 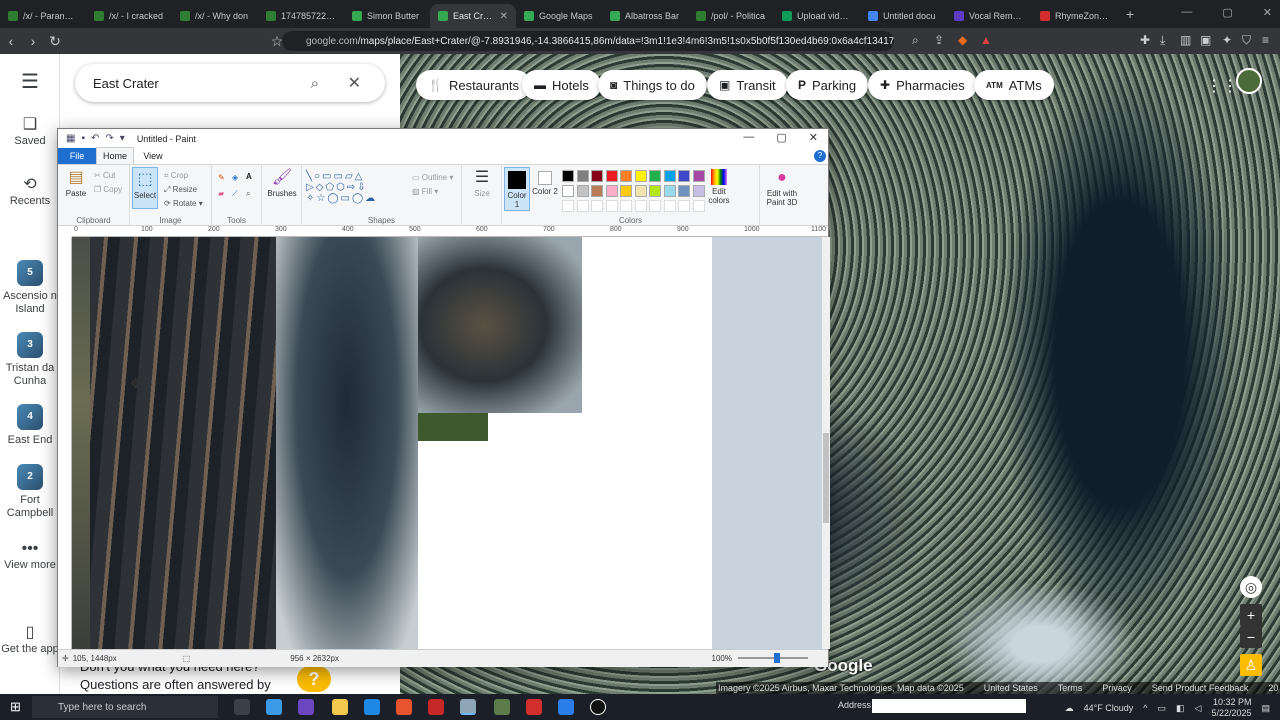 What do you see at coordinates (1249, 81) in the screenshot?
I see `avatar` at bounding box center [1249, 81].